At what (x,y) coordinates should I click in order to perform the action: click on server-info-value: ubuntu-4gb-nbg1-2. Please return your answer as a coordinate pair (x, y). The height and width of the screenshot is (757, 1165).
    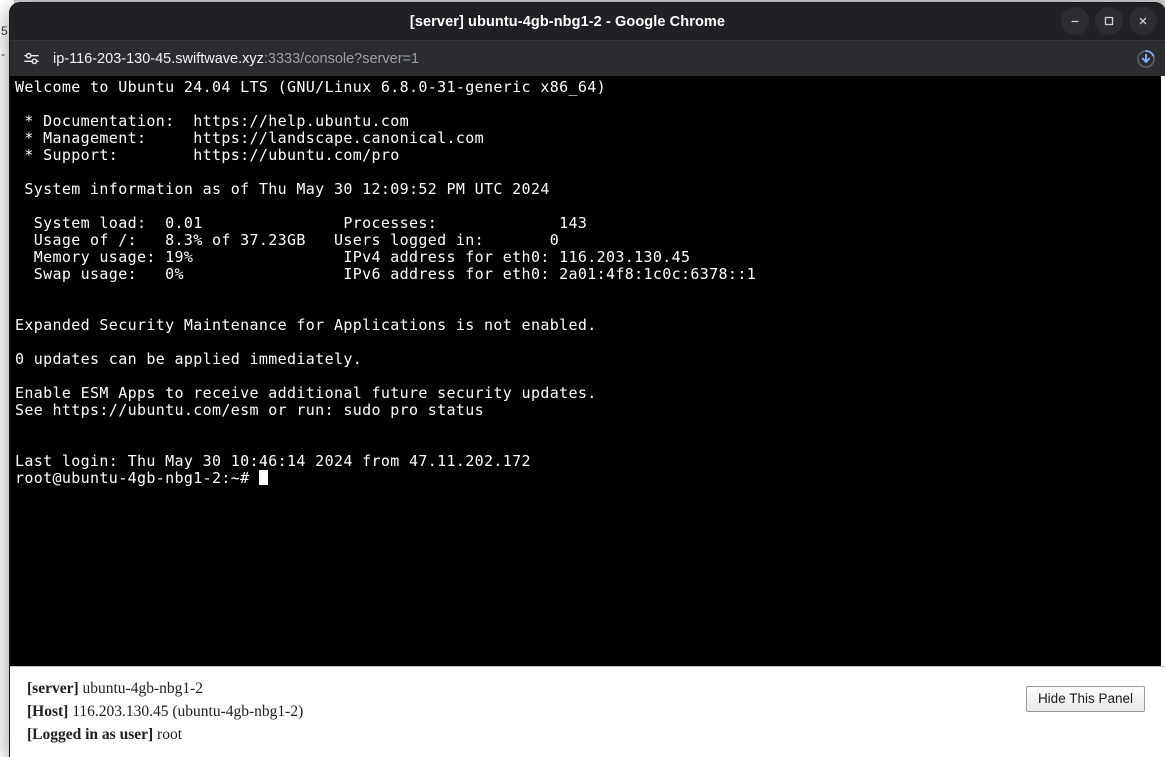
    Looking at the image, I should click on (141, 688).